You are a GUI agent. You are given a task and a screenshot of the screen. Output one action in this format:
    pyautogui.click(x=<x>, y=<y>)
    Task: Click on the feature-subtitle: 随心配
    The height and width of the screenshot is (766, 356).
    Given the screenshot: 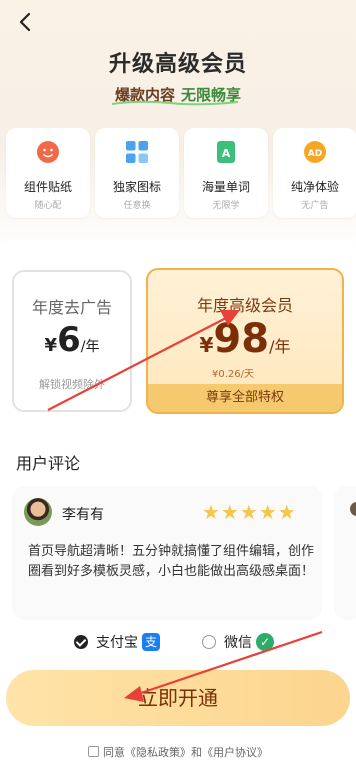 What is the action you would take?
    pyautogui.click(x=48, y=206)
    